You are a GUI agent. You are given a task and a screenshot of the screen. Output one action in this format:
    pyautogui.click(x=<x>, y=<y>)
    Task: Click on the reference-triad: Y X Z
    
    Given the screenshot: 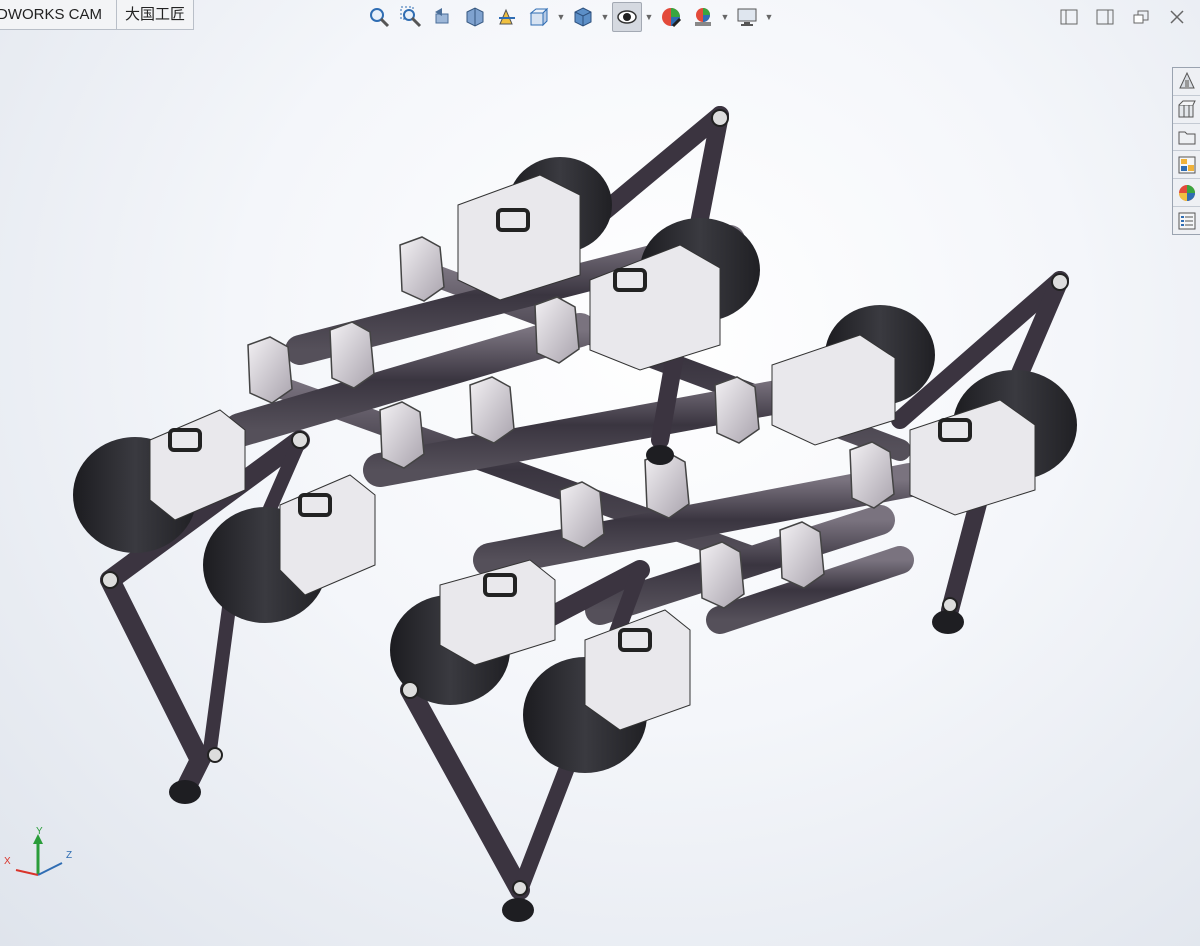 What is the action you would take?
    pyautogui.click(x=38, y=851)
    